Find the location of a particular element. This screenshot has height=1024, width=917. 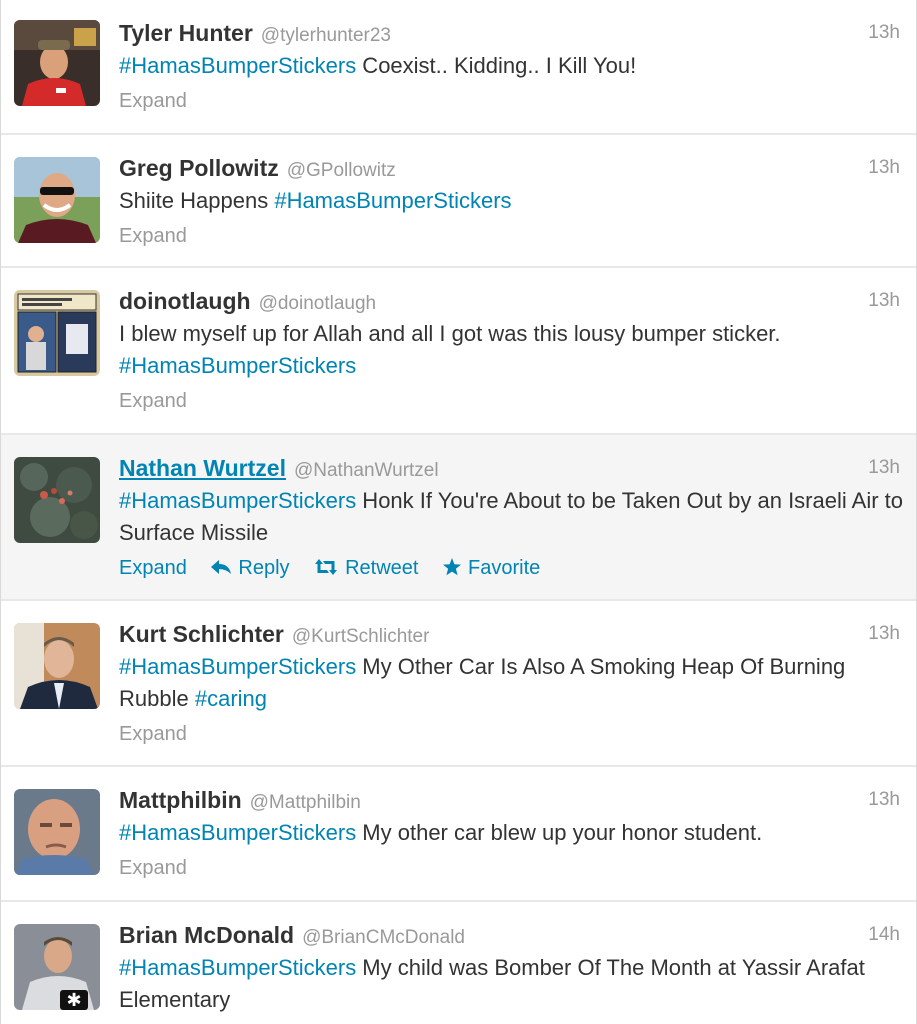

author-name: Kurt Schlichter is located at coordinates (201, 634).